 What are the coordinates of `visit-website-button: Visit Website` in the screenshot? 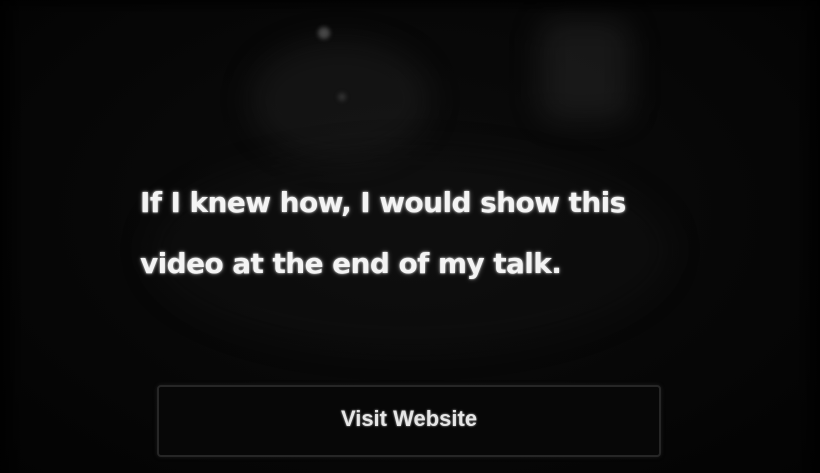 It's located at (409, 421).